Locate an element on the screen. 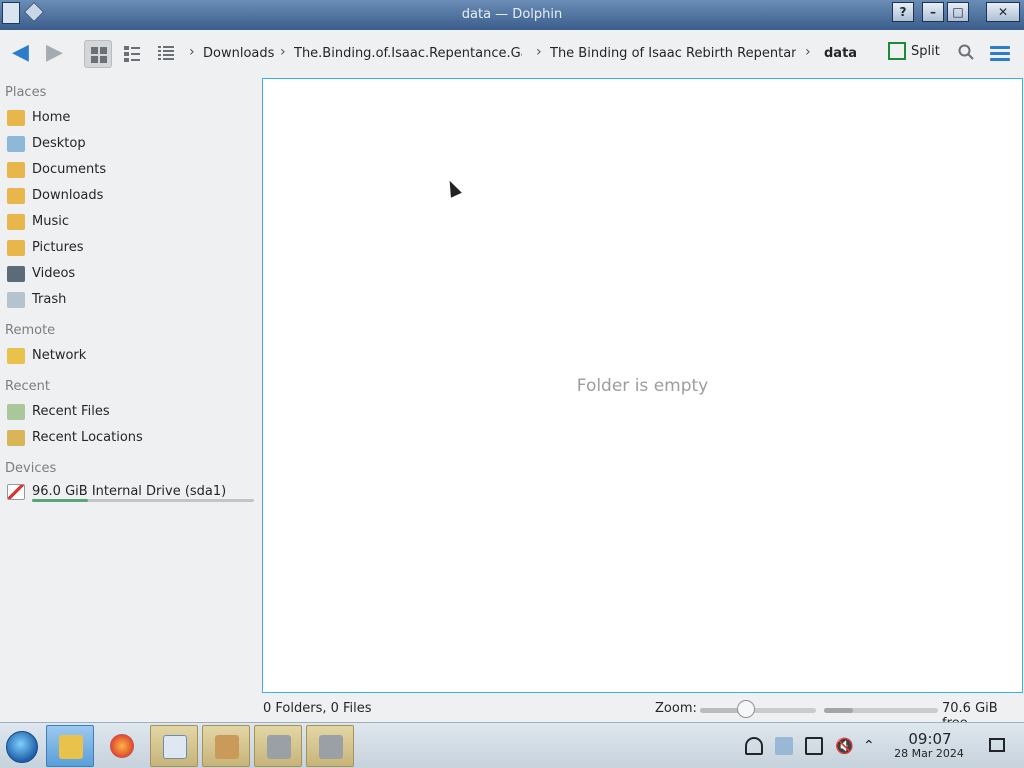 The height and width of the screenshot is (768, 1024). mouse-cursor-icon is located at coordinates (453, 188).